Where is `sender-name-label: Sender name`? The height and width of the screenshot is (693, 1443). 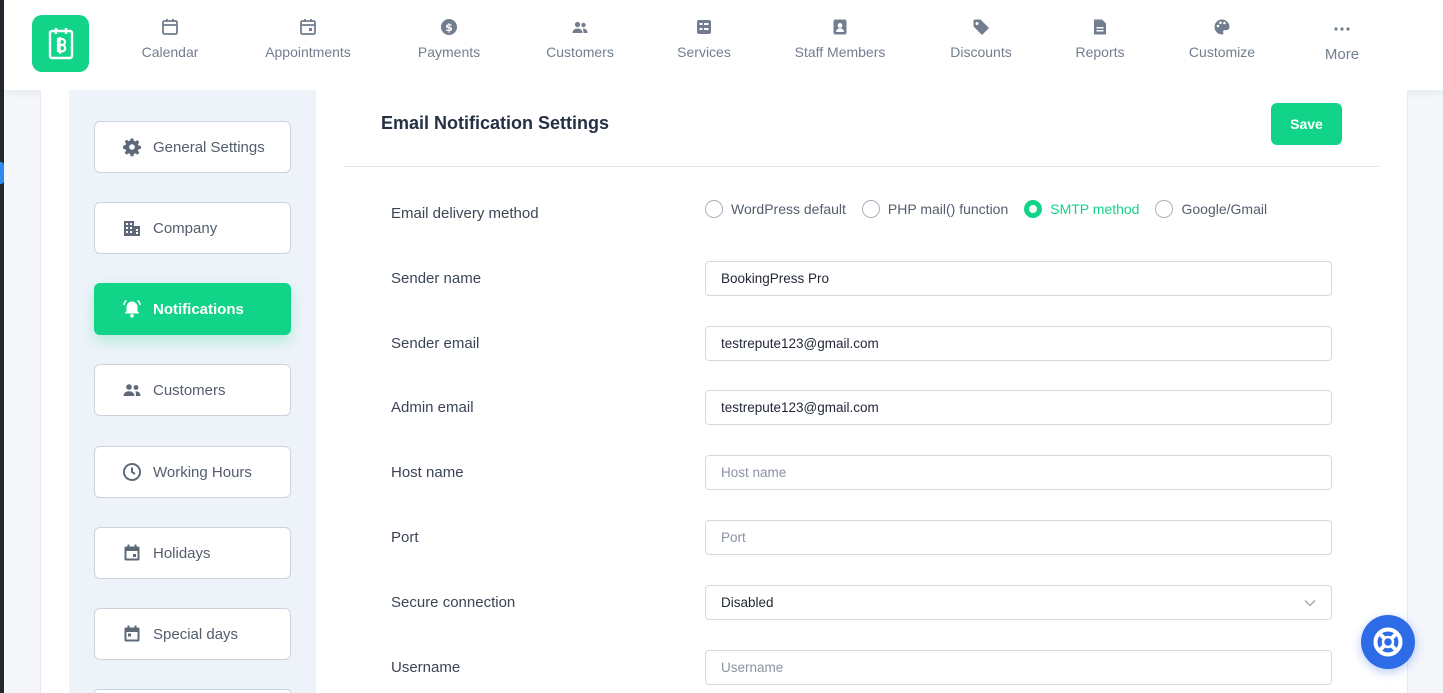
sender-name-label: Sender name is located at coordinates (436, 278).